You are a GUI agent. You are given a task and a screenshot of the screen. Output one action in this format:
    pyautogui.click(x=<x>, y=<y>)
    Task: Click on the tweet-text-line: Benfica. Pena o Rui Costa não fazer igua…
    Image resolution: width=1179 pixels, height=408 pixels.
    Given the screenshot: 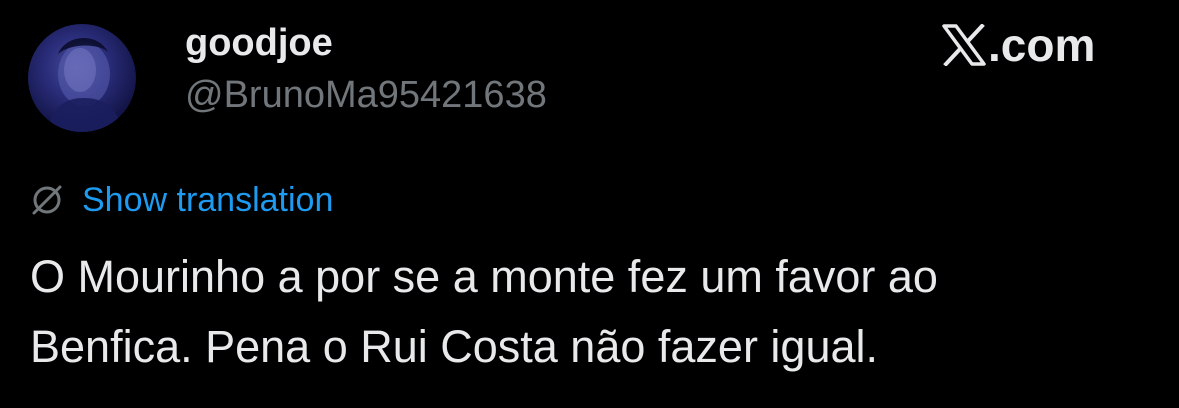 What is the action you would take?
    pyautogui.click(x=454, y=346)
    